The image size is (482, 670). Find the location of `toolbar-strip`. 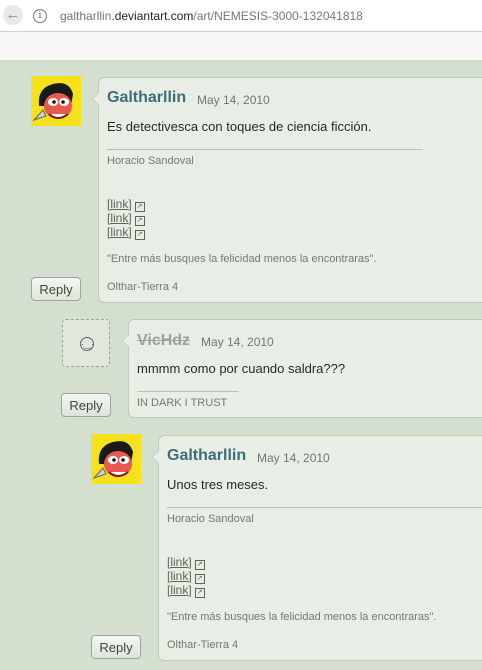

toolbar-strip is located at coordinates (241, 46).